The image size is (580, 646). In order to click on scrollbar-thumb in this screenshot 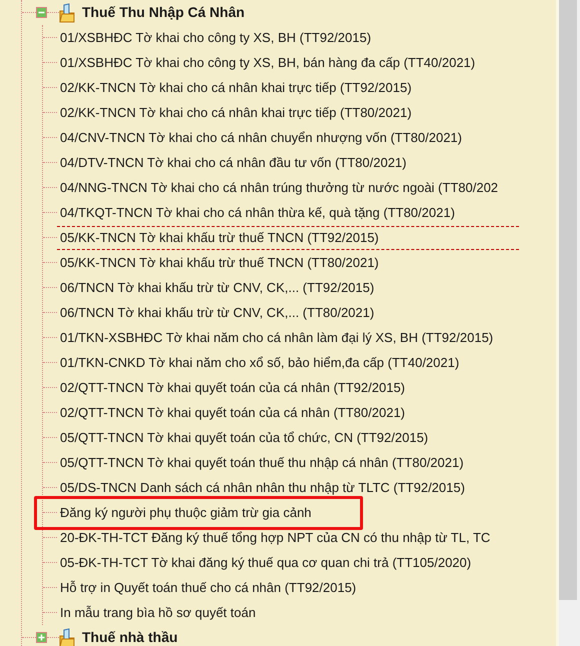, I will do `click(568, 300)`.